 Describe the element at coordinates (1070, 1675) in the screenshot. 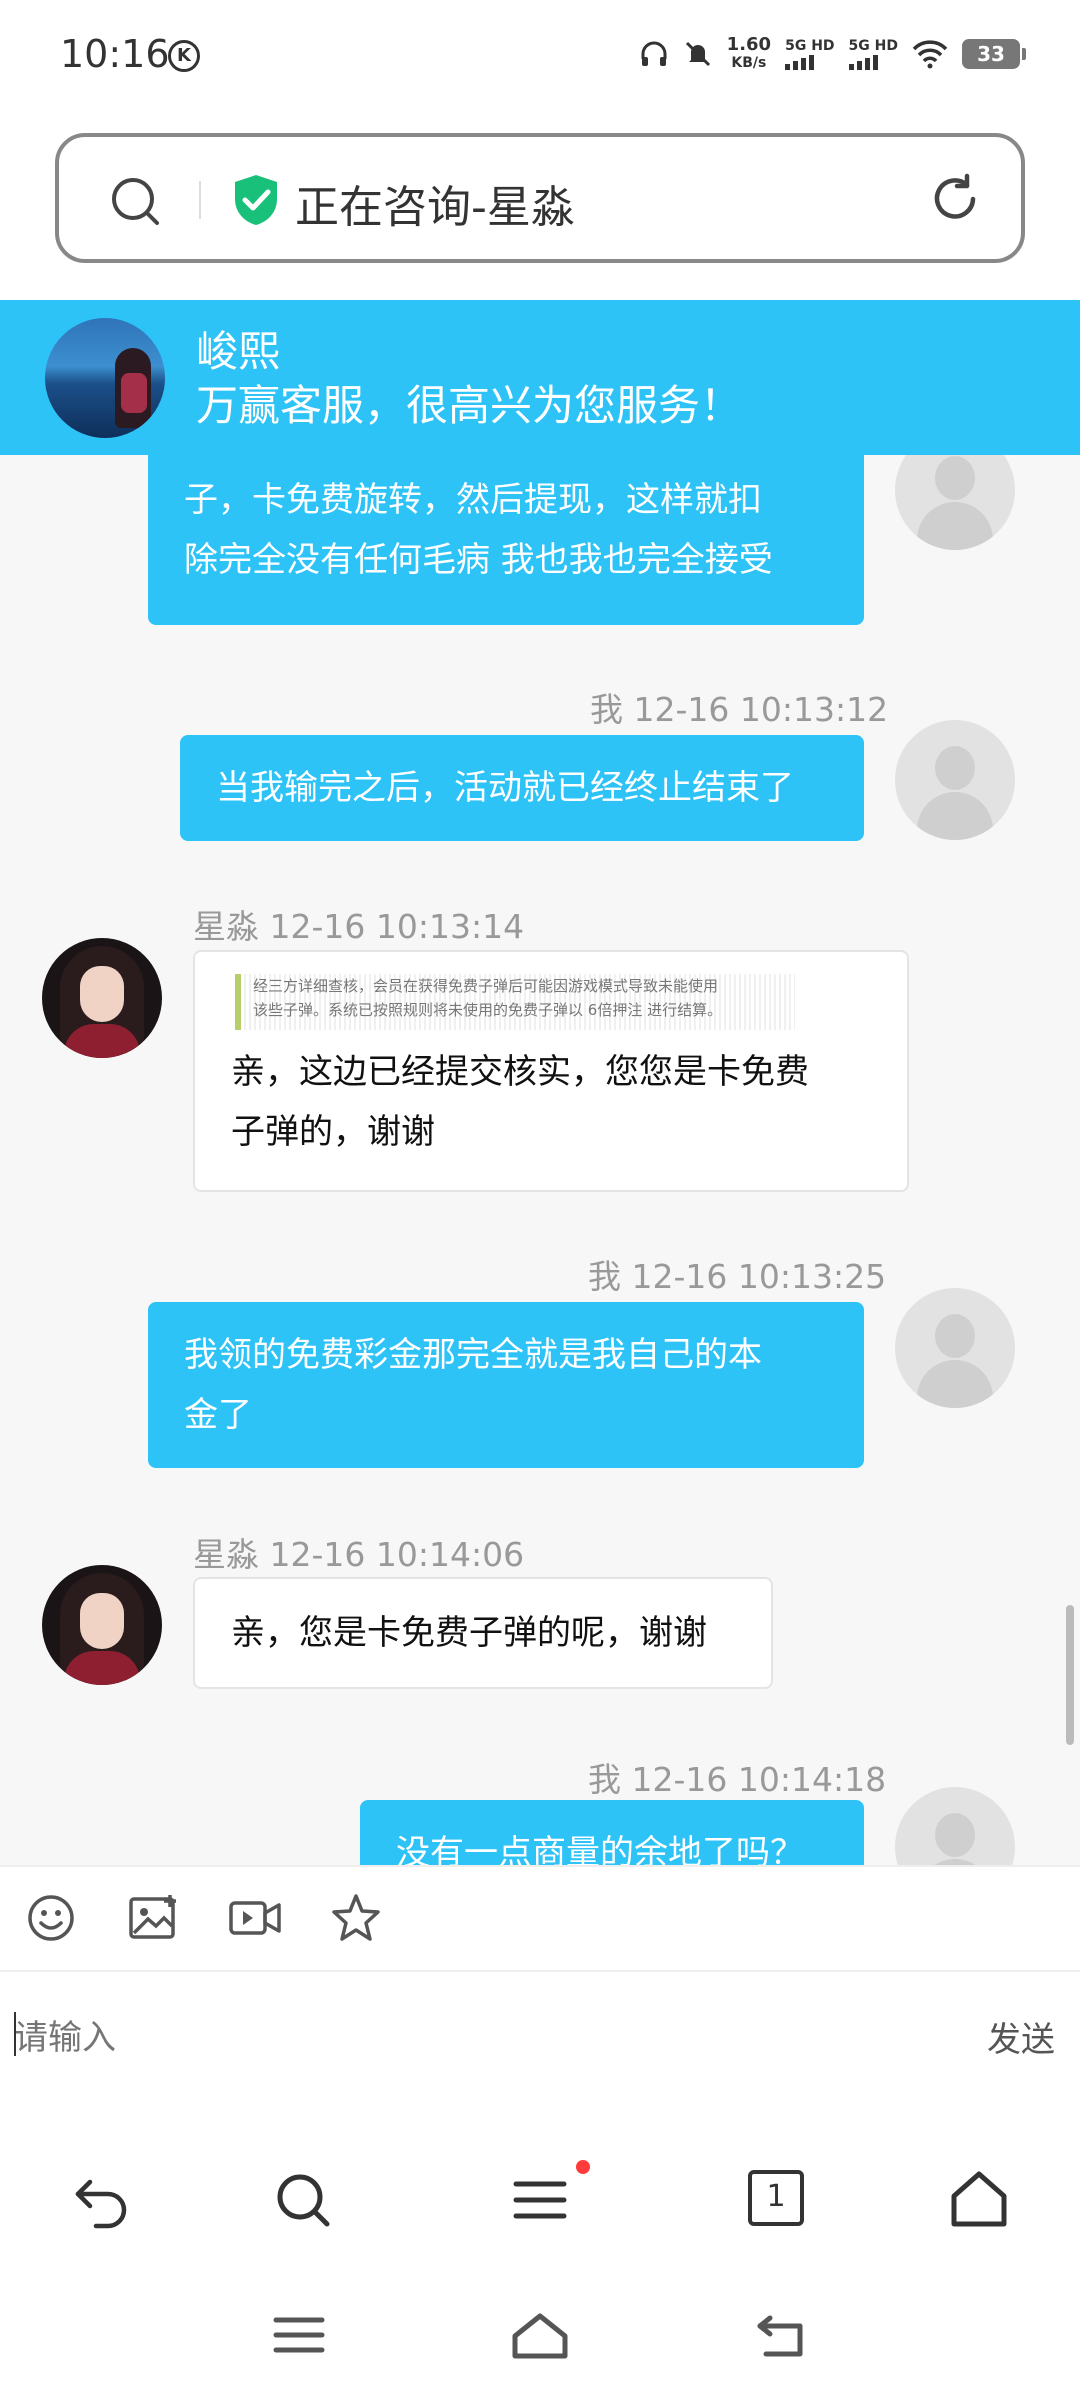

I see `scrollbar-thumb` at that location.